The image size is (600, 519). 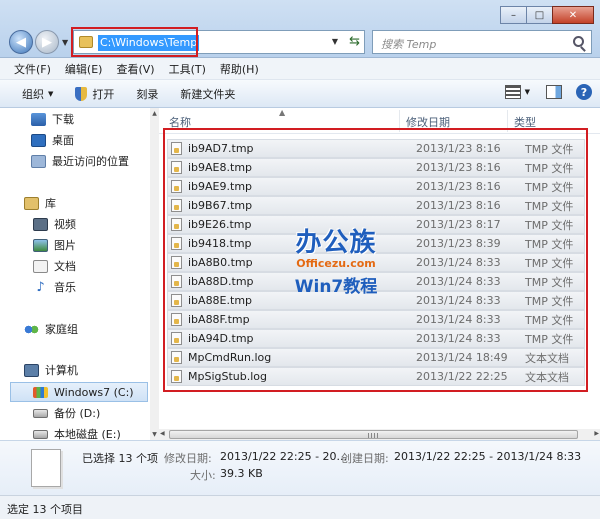 What do you see at coordinates (21, 42) in the screenshot?
I see `back-button: ◀` at bounding box center [21, 42].